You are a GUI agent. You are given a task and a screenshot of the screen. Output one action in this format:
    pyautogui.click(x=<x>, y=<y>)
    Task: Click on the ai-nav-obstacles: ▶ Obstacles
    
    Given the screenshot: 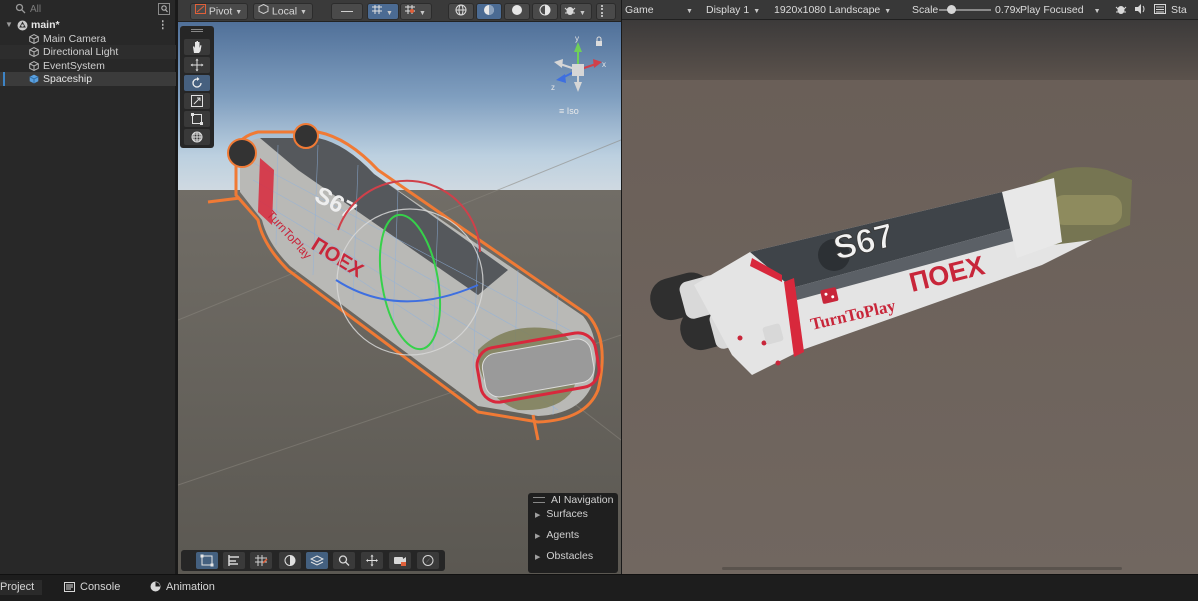 What is the action you would take?
    pyautogui.click(x=564, y=556)
    